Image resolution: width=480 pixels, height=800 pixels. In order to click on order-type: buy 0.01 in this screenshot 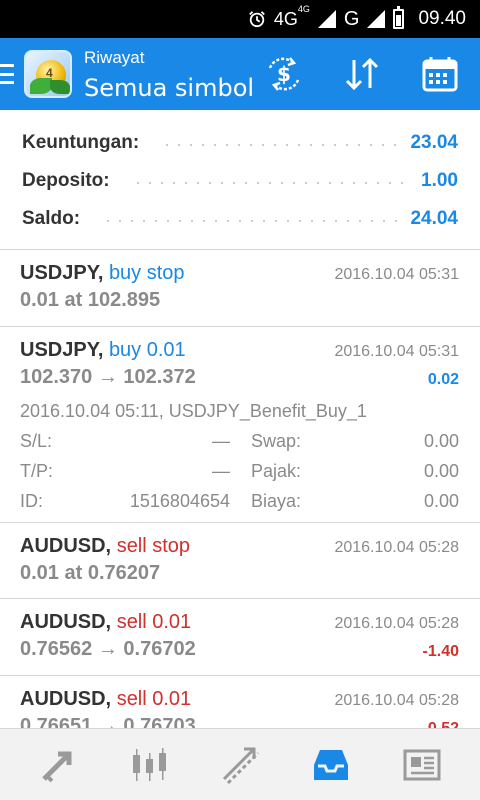, I will do `click(147, 350)`.